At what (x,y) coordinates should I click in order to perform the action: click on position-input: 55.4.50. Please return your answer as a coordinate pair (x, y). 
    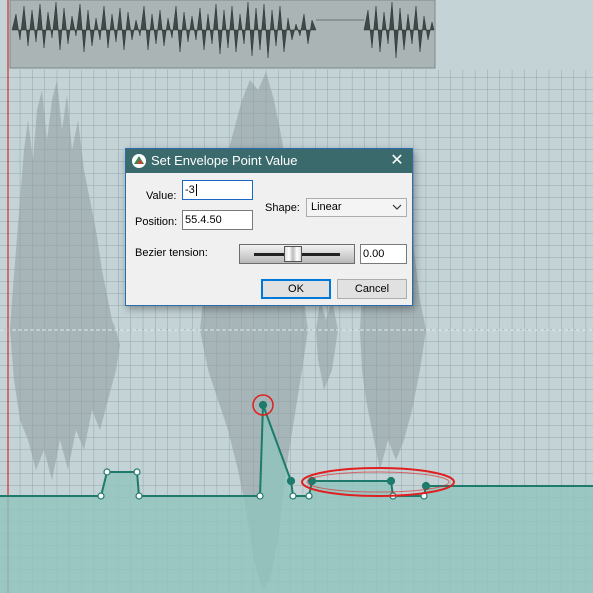
    Looking at the image, I should click on (217, 220).